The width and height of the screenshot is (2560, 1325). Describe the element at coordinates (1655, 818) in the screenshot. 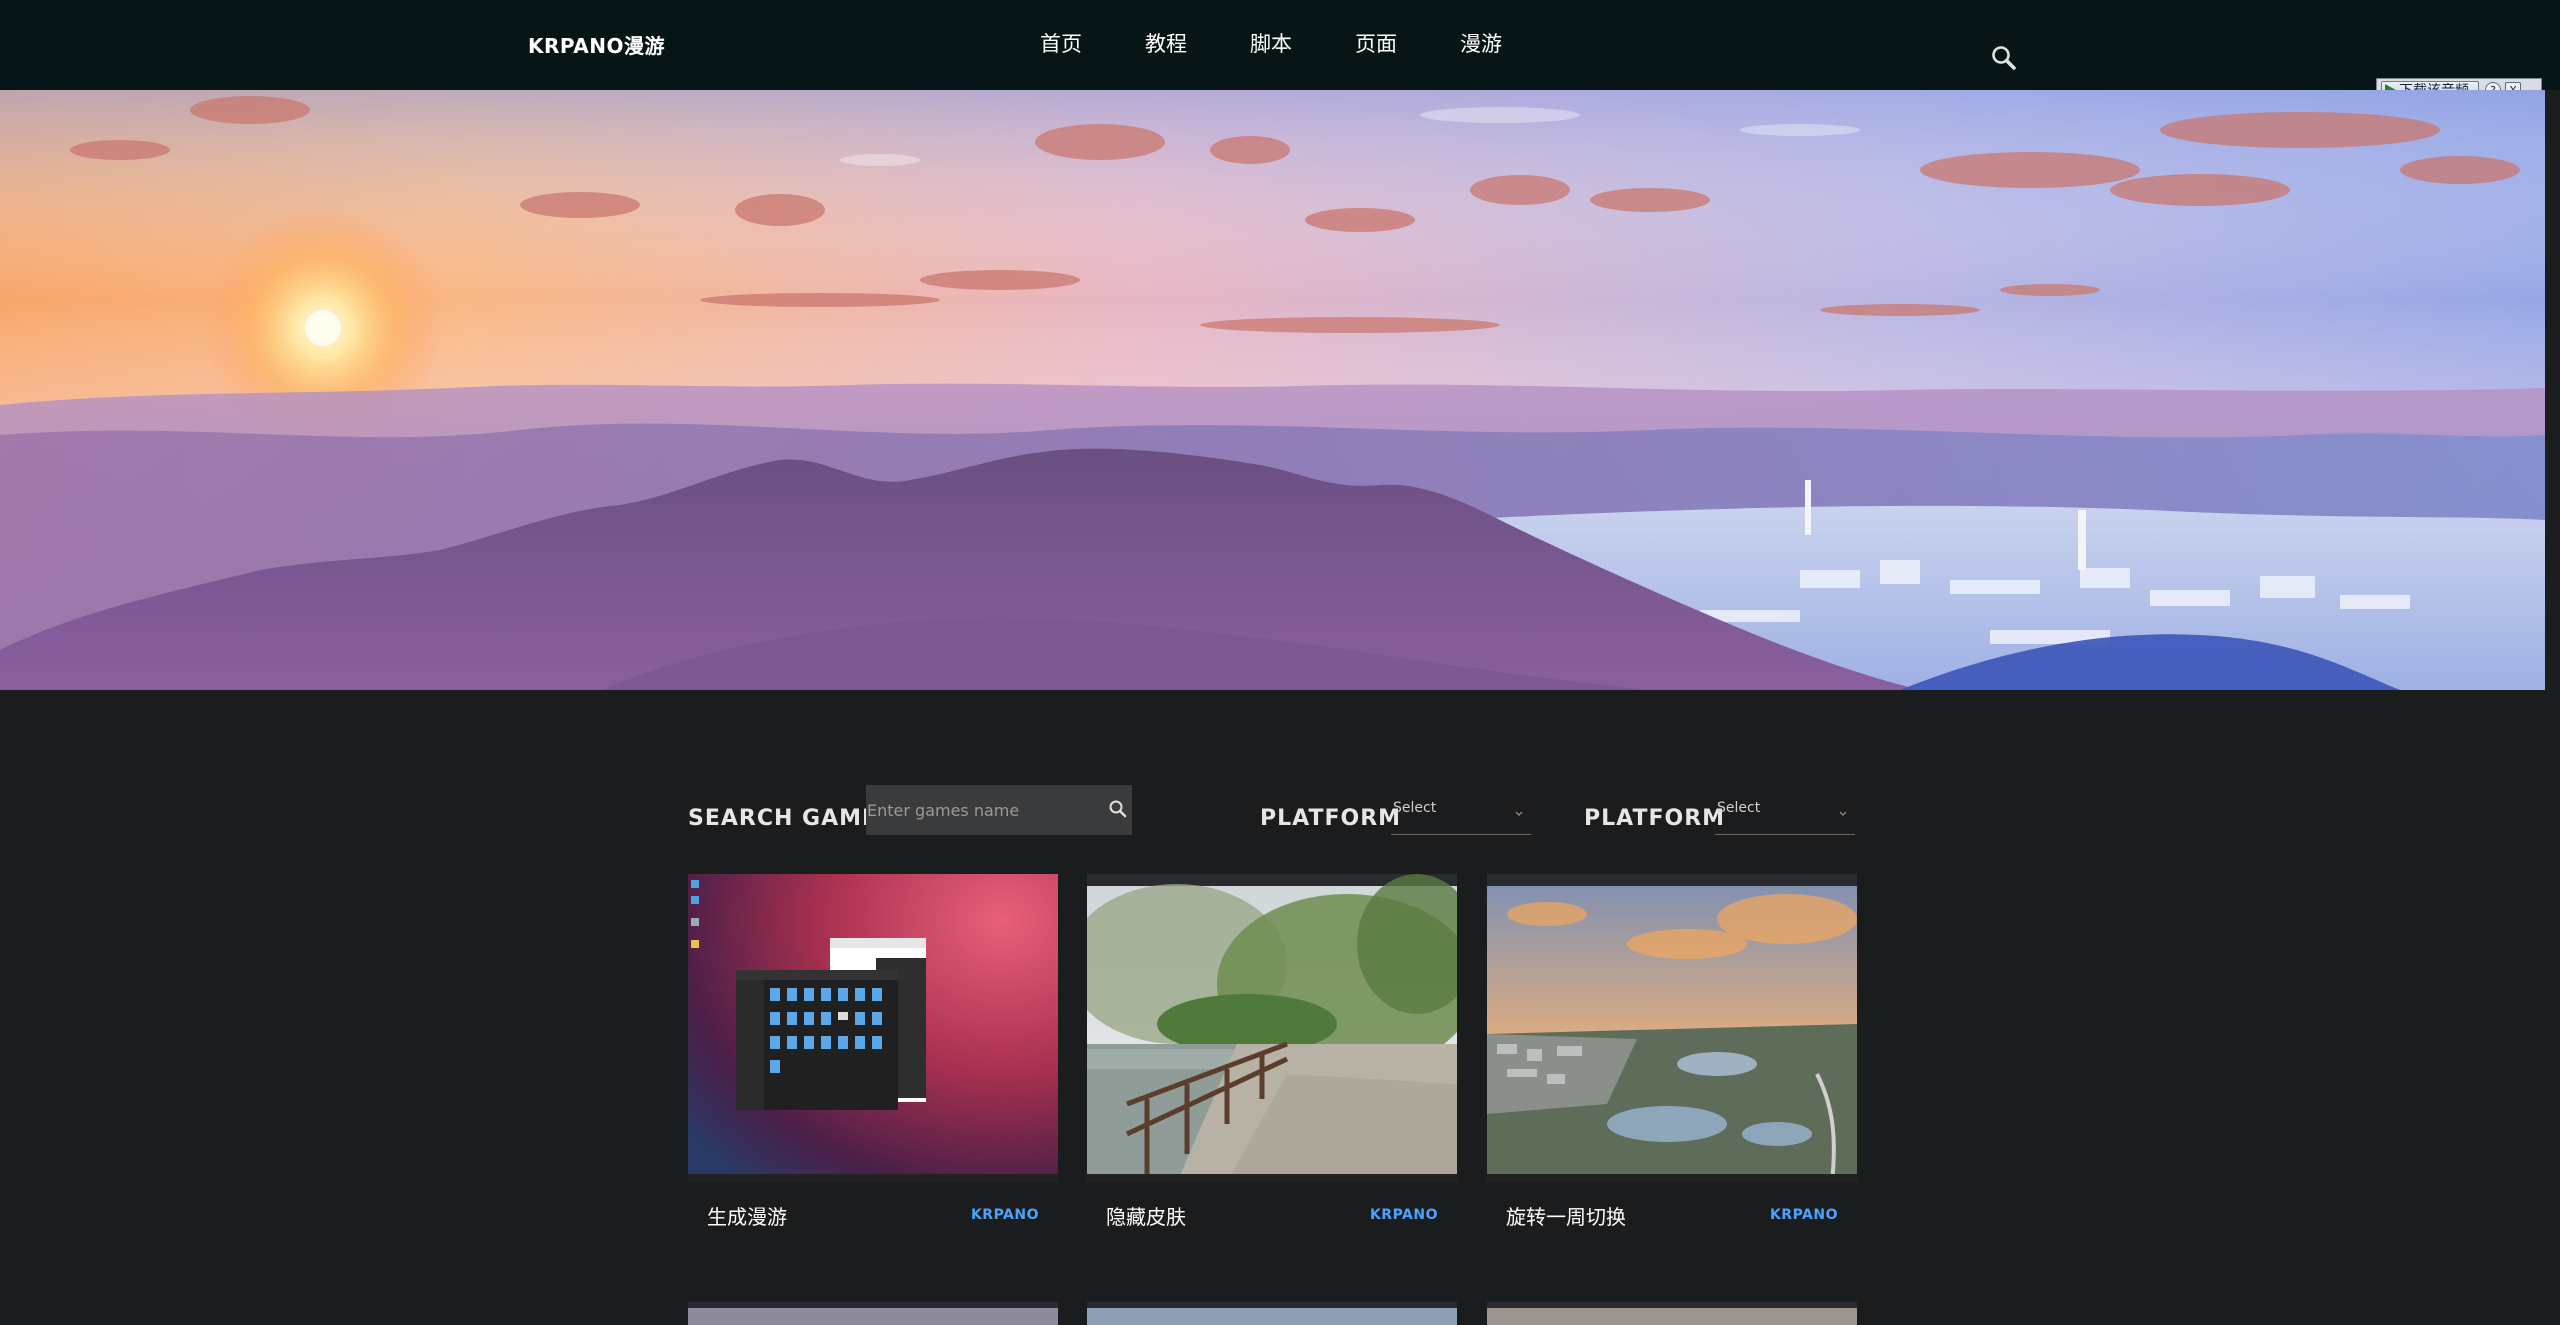

I see `platform-label-2: PLATFORM` at that location.